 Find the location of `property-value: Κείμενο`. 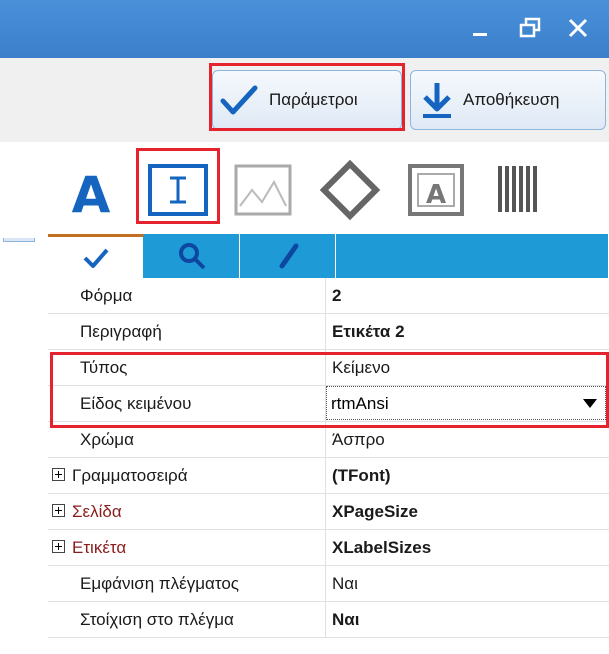

property-value: Κείμενο is located at coordinates (361, 367).